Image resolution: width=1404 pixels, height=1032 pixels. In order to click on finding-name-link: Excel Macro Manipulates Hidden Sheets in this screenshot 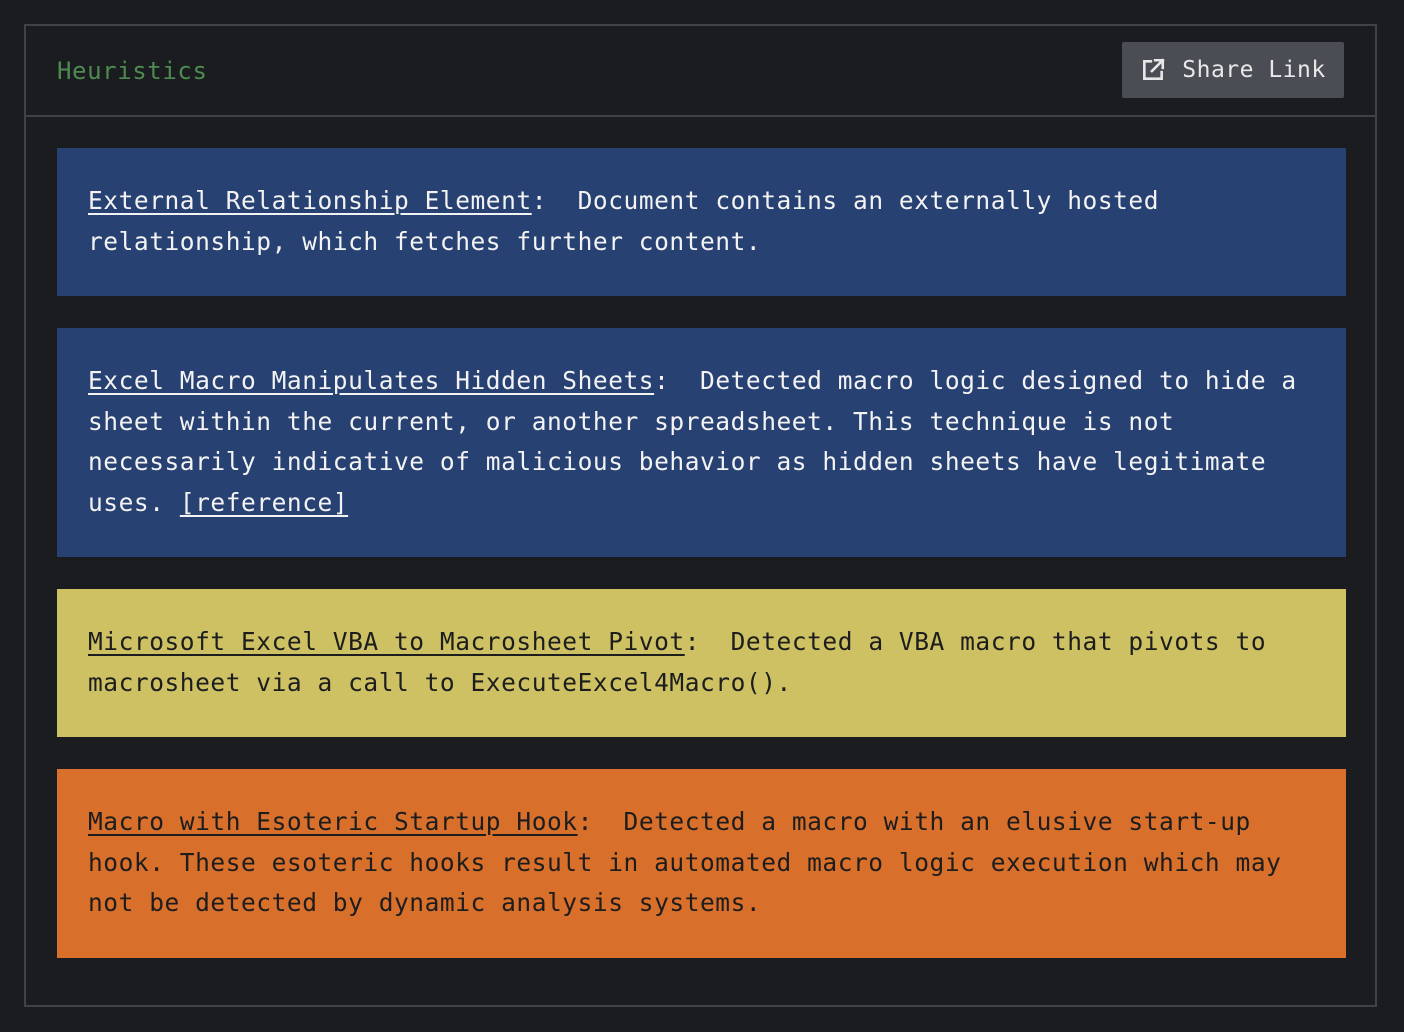, I will do `click(371, 380)`.